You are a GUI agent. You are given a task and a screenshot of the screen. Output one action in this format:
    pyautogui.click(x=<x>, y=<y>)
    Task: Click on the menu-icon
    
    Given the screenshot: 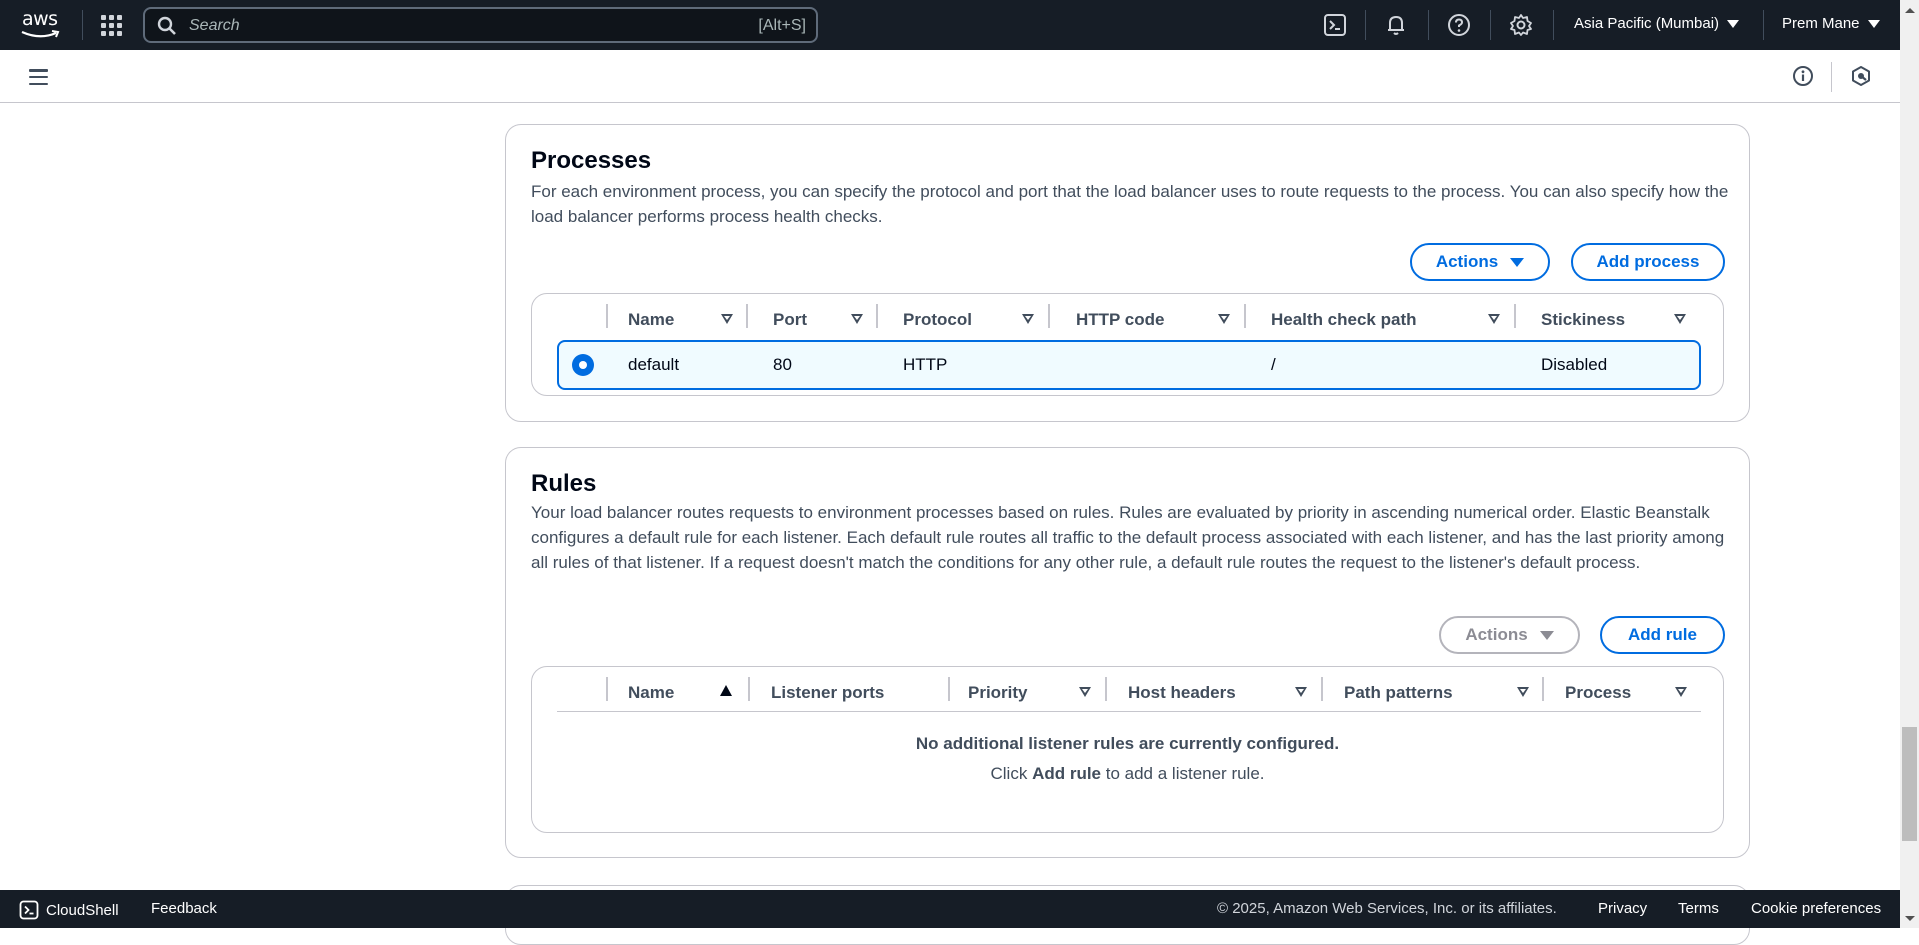 What is the action you would take?
    pyautogui.click(x=38, y=77)
    